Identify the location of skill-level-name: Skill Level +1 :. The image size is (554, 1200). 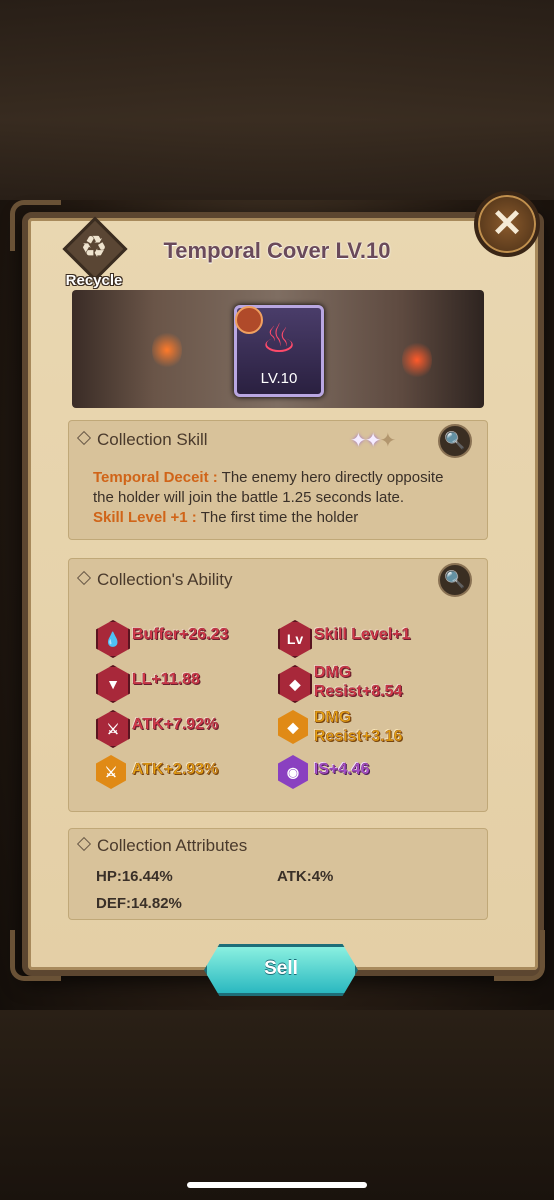
(145, 517).